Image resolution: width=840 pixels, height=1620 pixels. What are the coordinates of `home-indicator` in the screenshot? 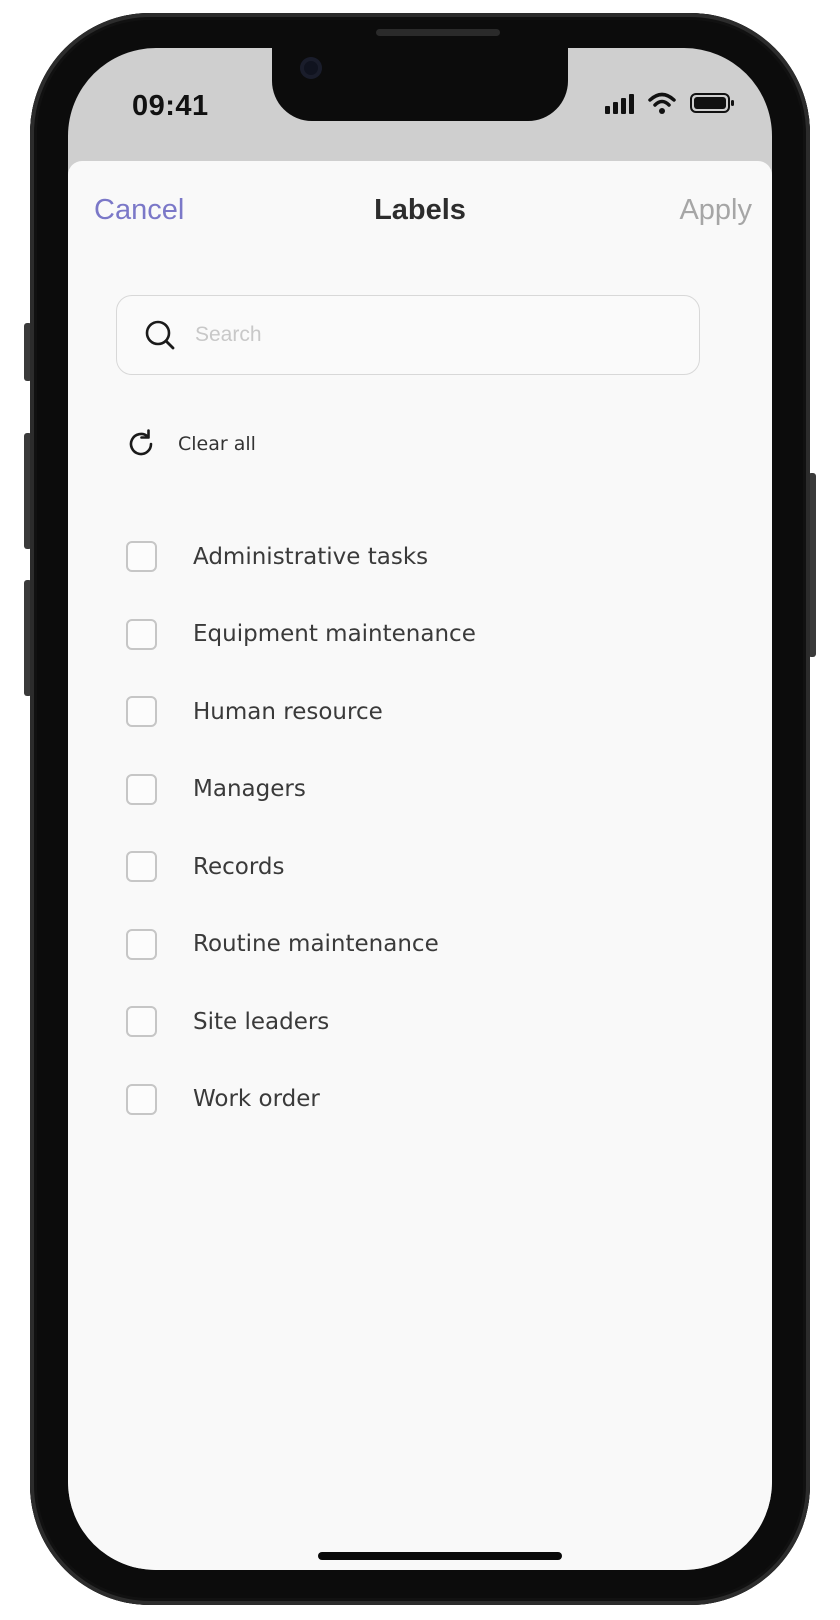 It's located at (440, 1556).